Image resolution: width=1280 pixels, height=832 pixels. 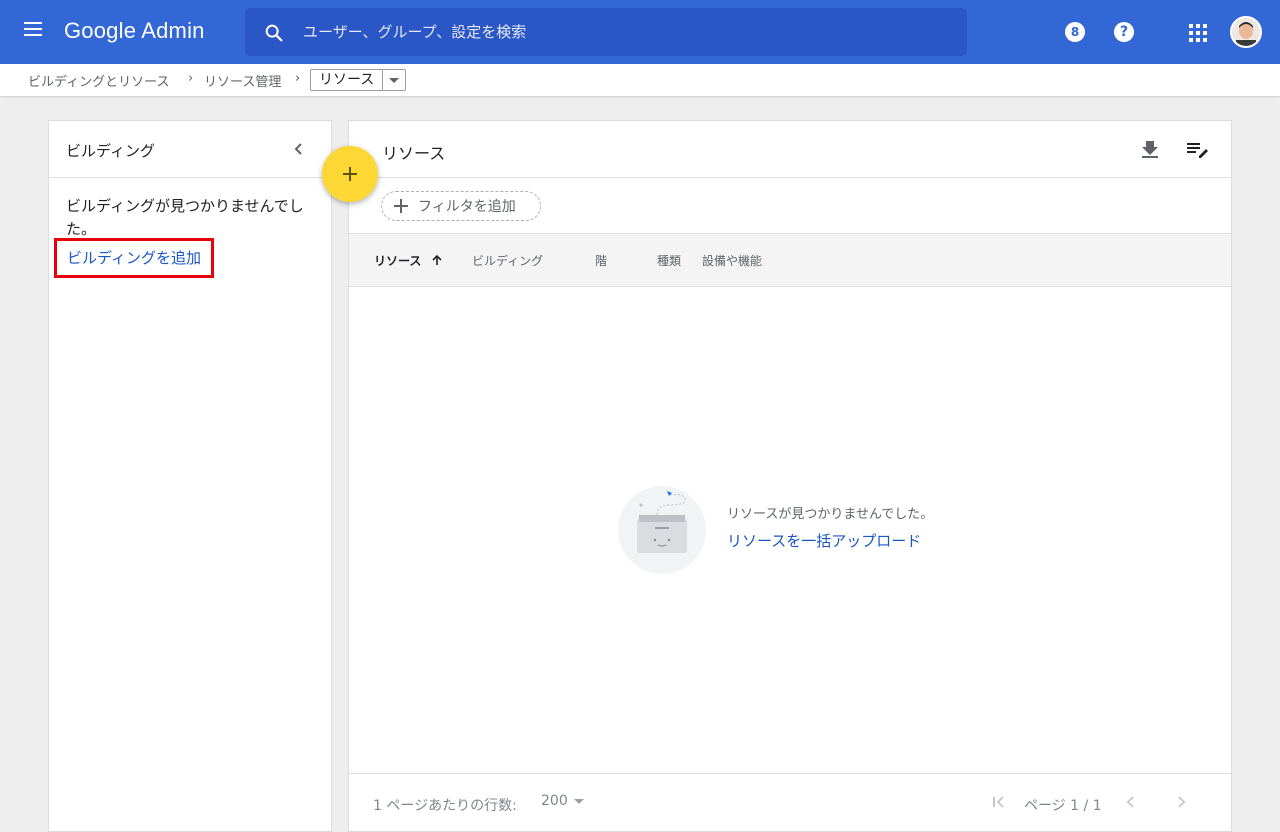 What do you see at coordinates (1198, 33) in the screenshot?
I see `apps-grid-icon` at bounding box center [1198, 33].